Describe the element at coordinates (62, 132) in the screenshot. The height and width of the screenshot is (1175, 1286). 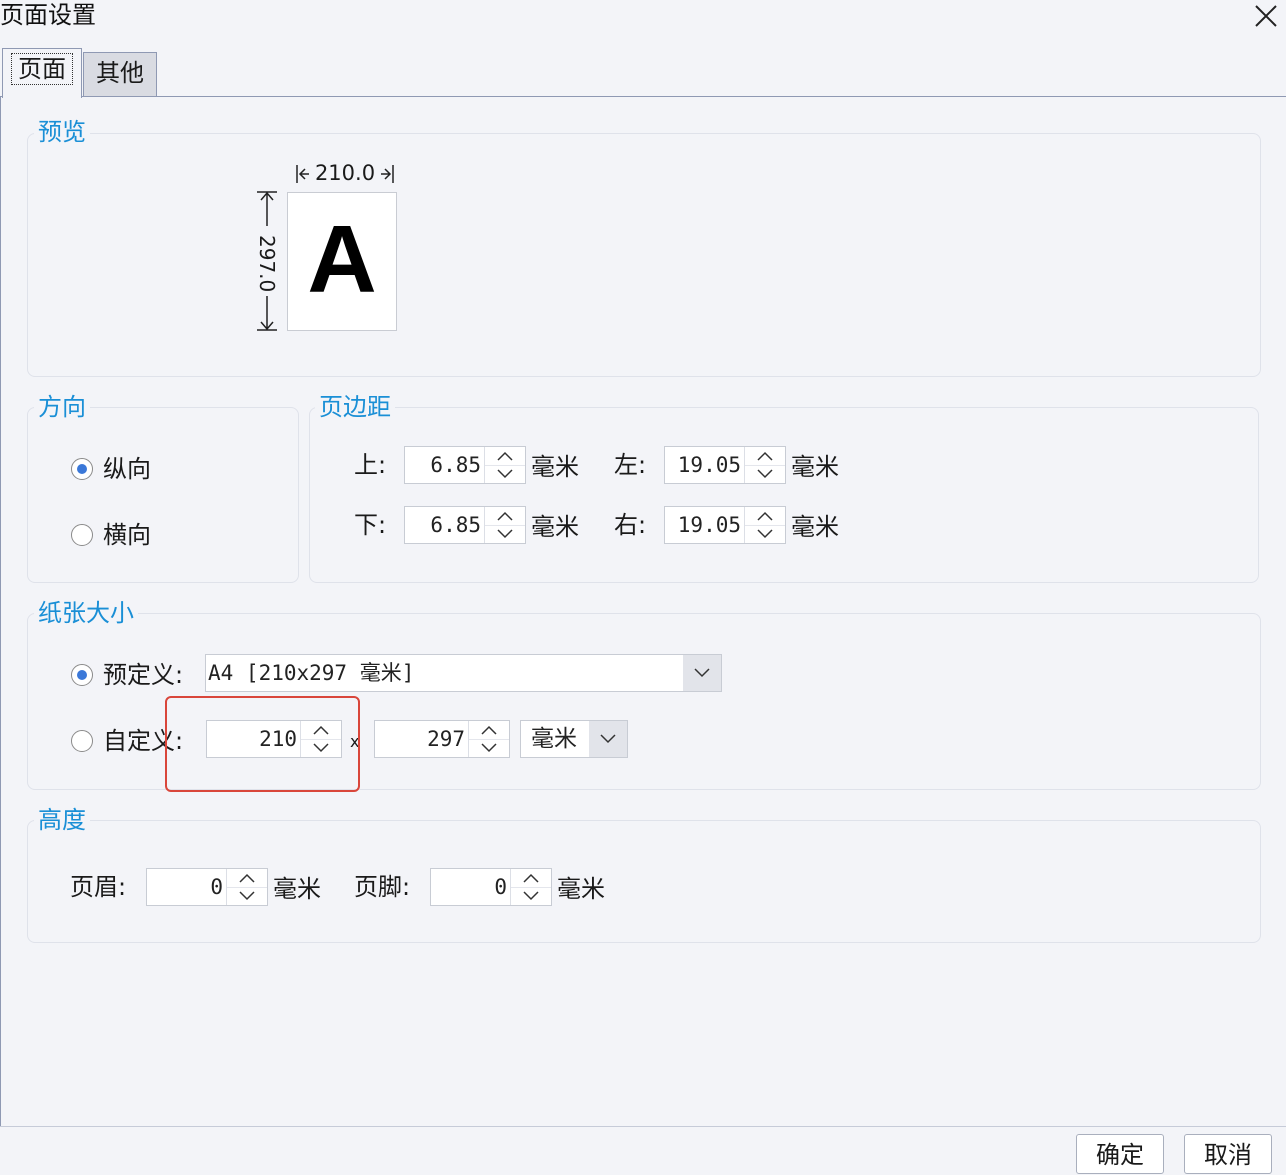
I see `preview-group-title: 预览` at that location.